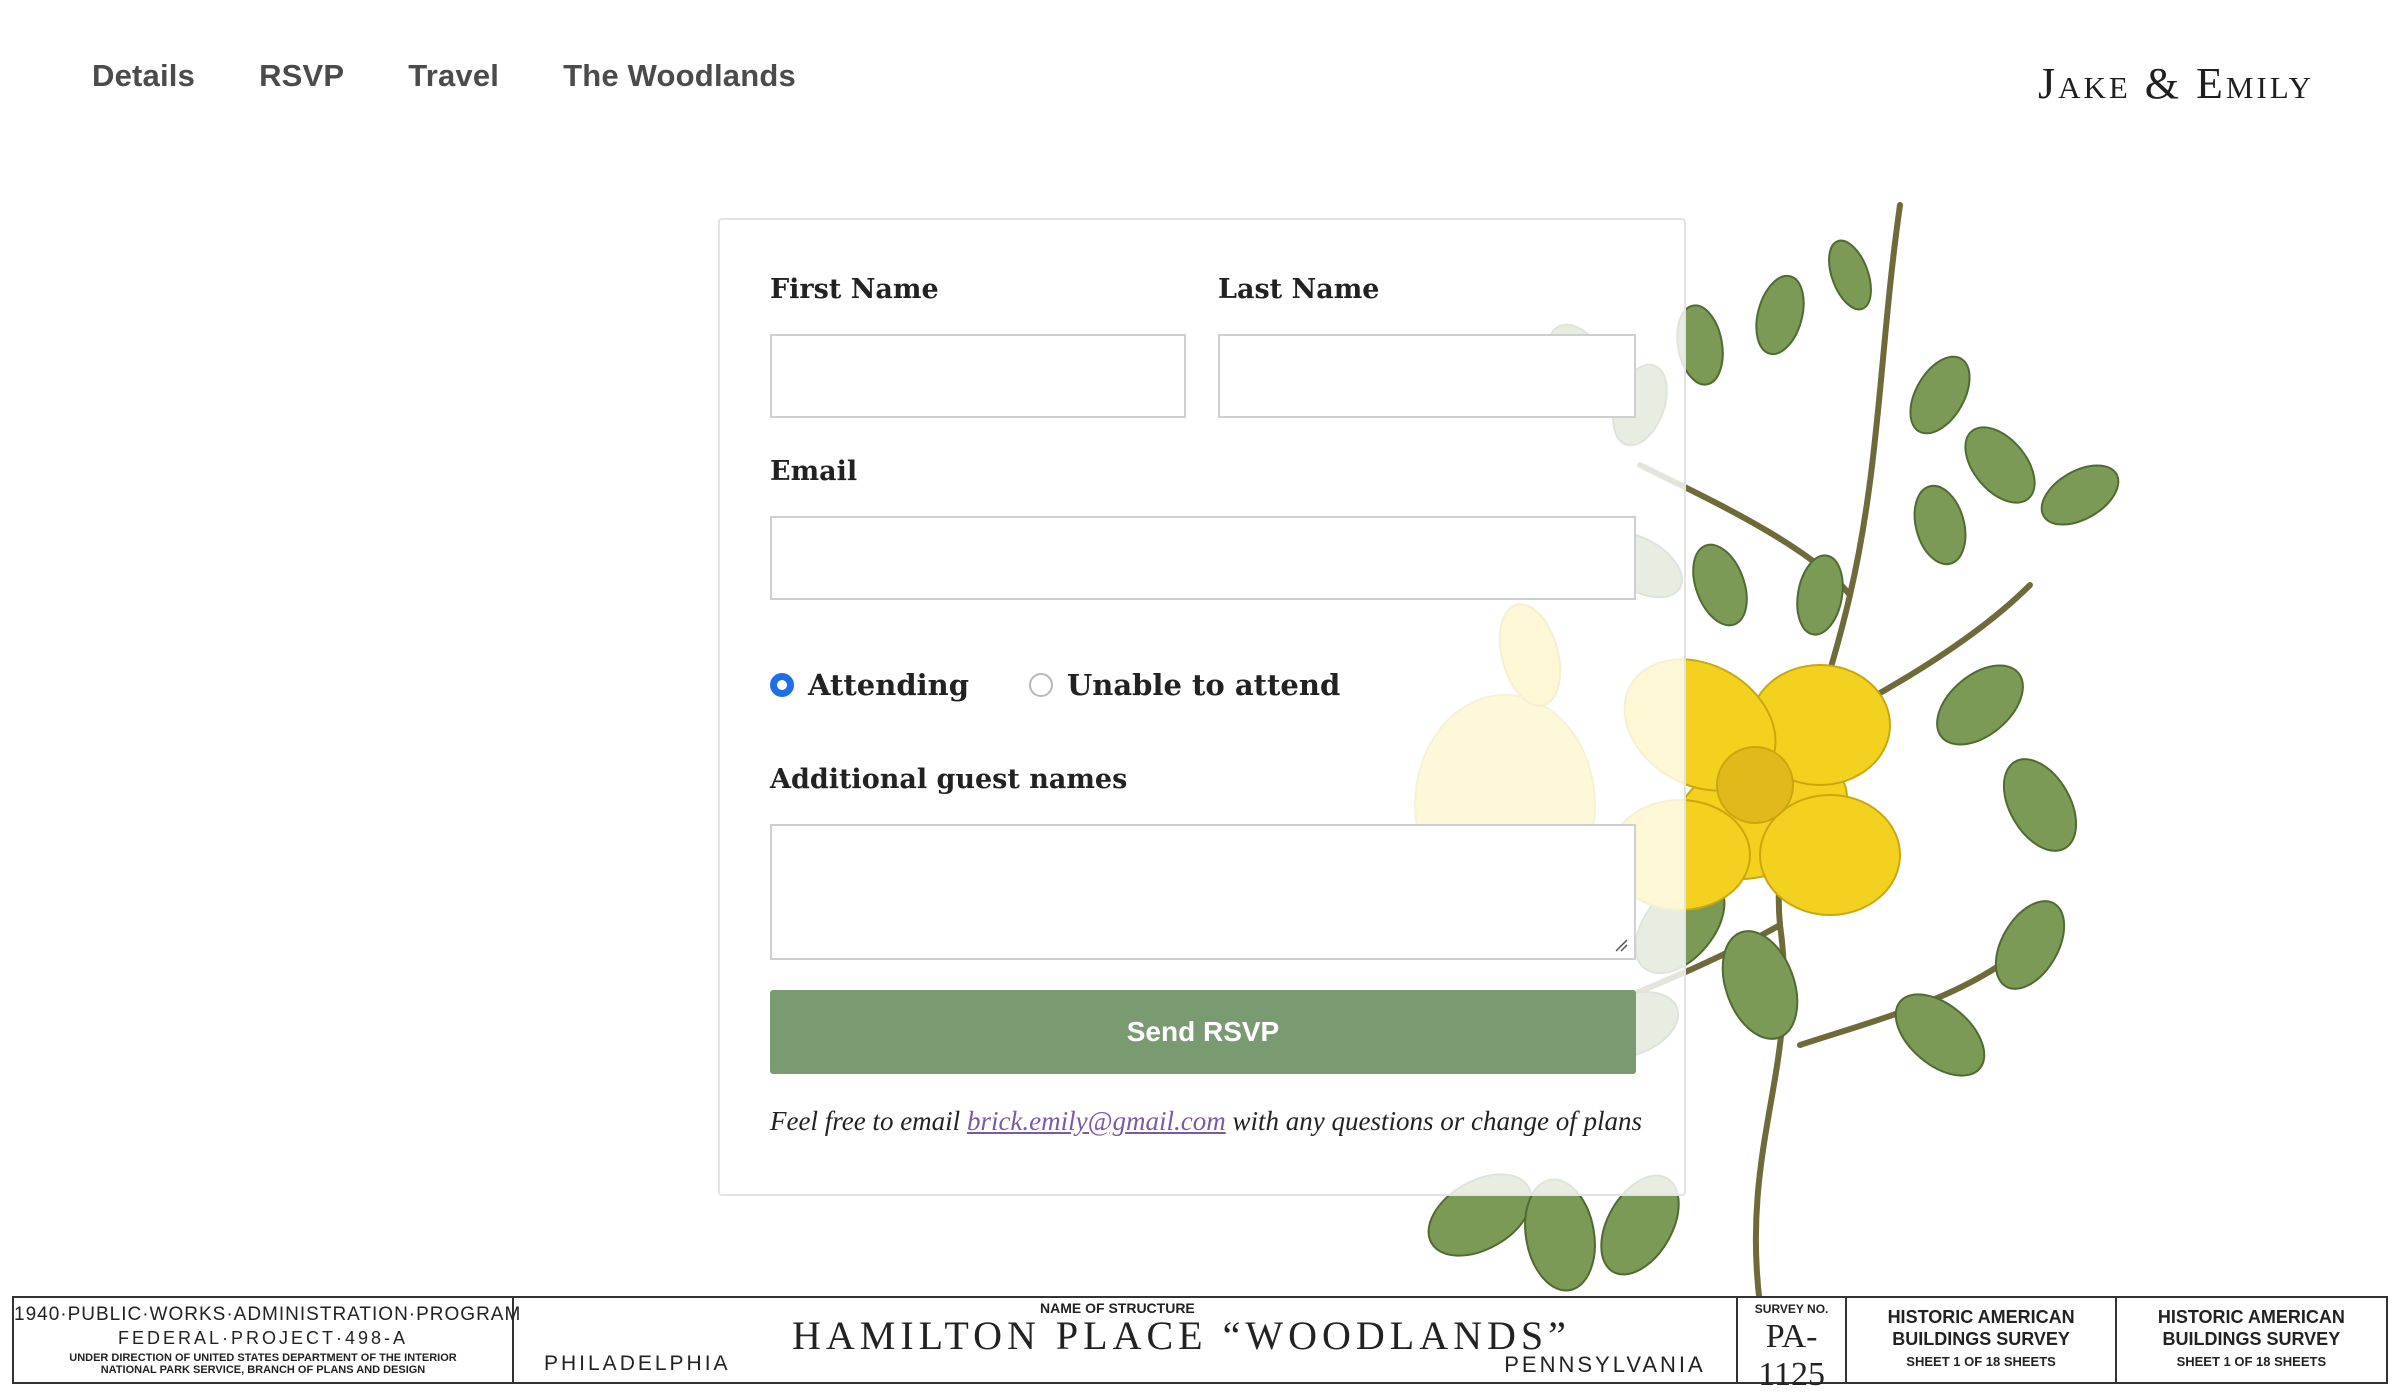 The height and width of the screenshot is (1394, 2400). I want to click on radio-unselected-icon, so click(1040, 685).